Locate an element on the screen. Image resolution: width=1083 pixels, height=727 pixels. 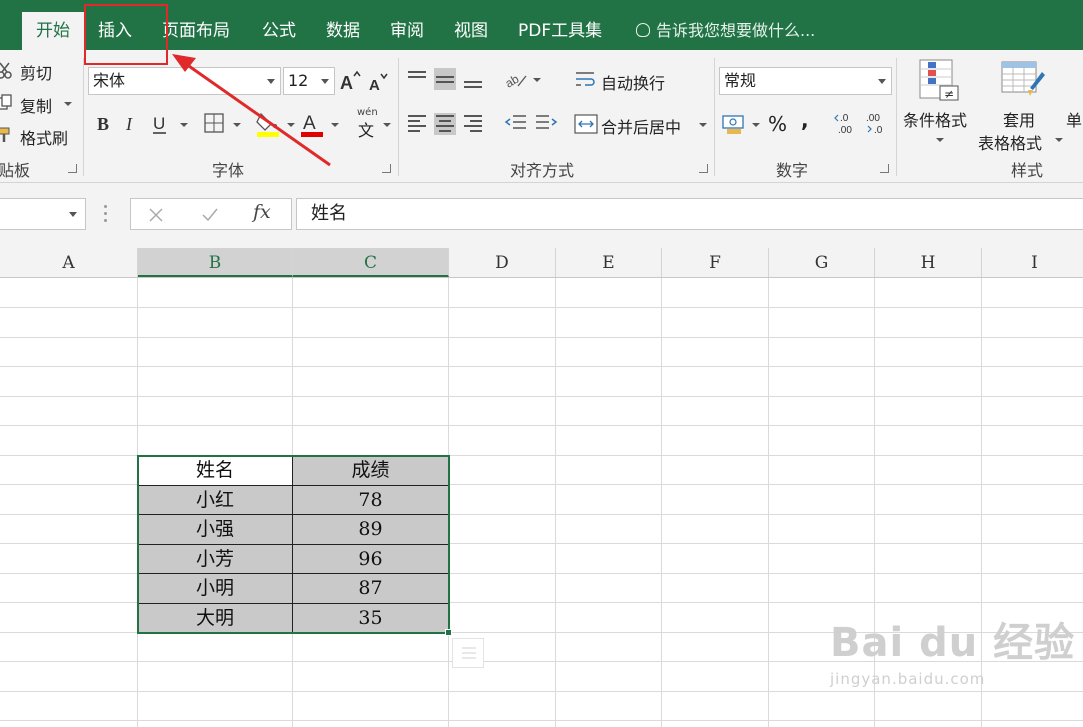
wrap-text-icon is located at coordinates (586, 80).